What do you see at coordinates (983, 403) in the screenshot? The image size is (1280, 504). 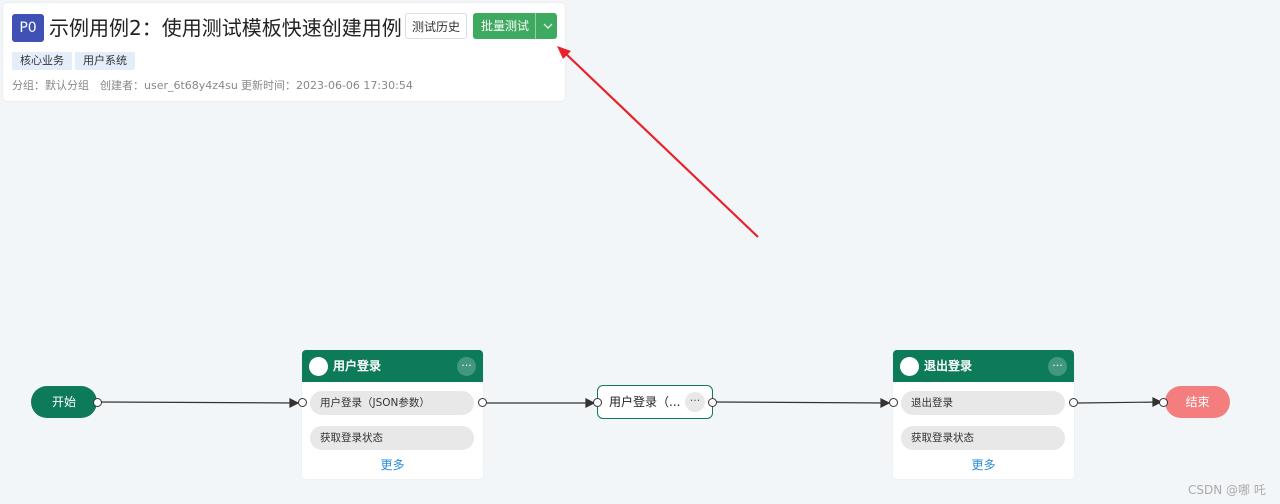 I see `step-logout: 退出登录` at bounding box center [983, 403].